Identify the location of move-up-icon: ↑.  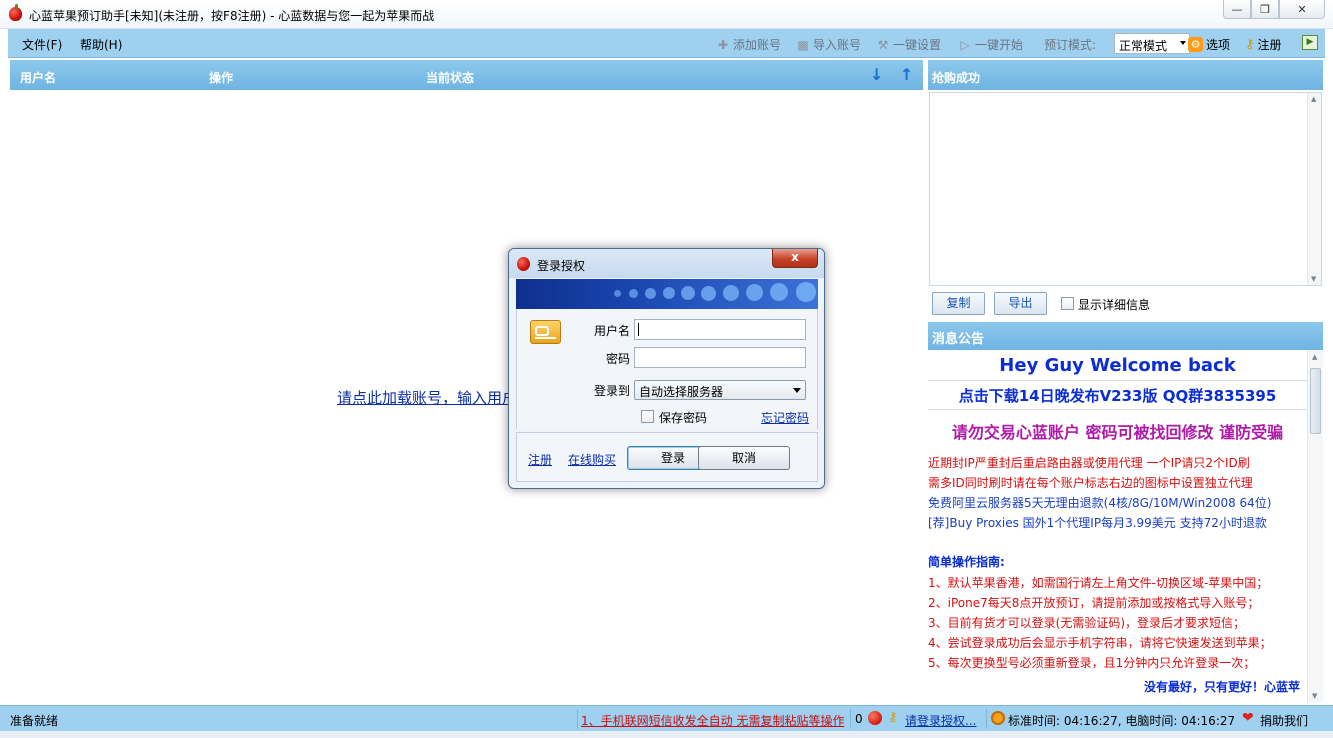
(906, 74).